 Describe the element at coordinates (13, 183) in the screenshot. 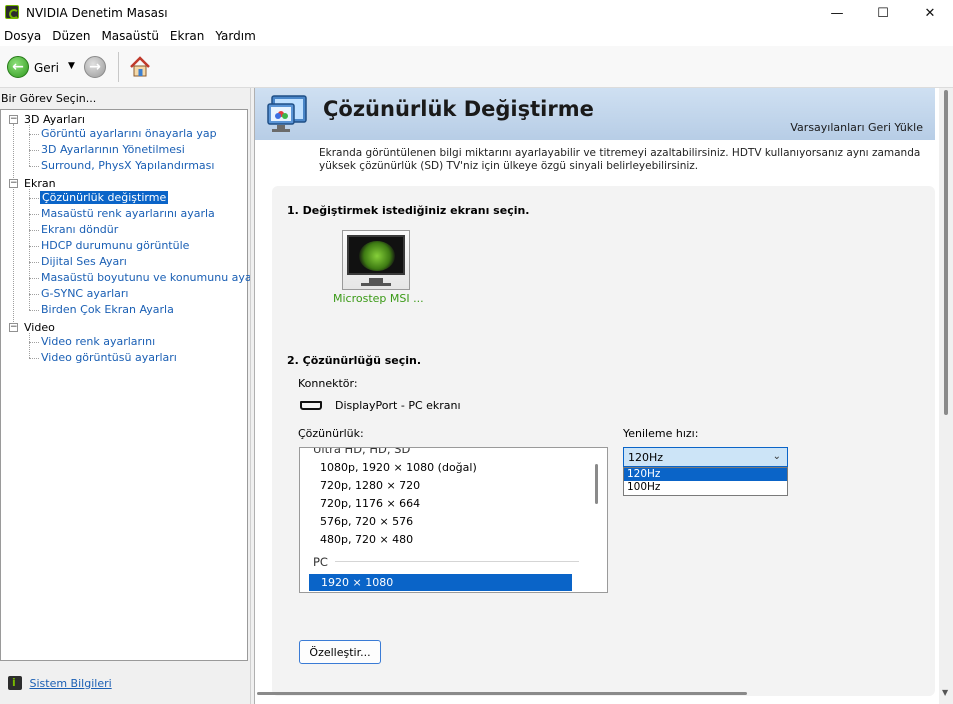

I see `tree-expander-display: −` at that location.